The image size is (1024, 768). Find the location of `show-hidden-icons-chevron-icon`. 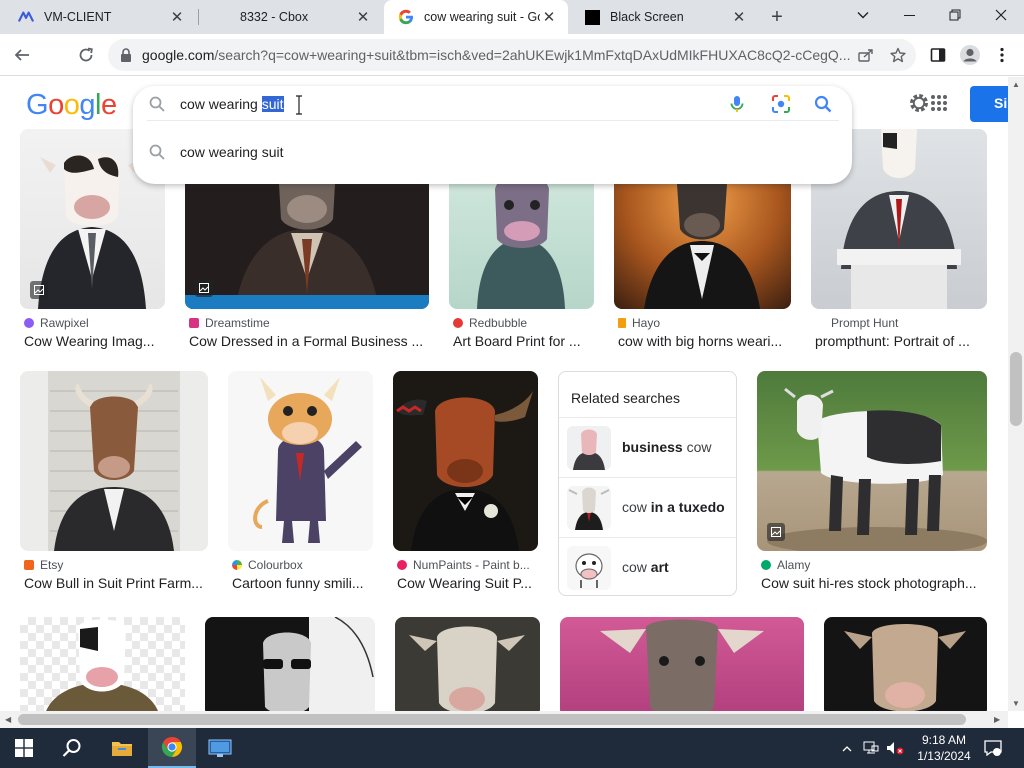

show-hidden-icons-chevron-icon is located at coordinates (847, 748).